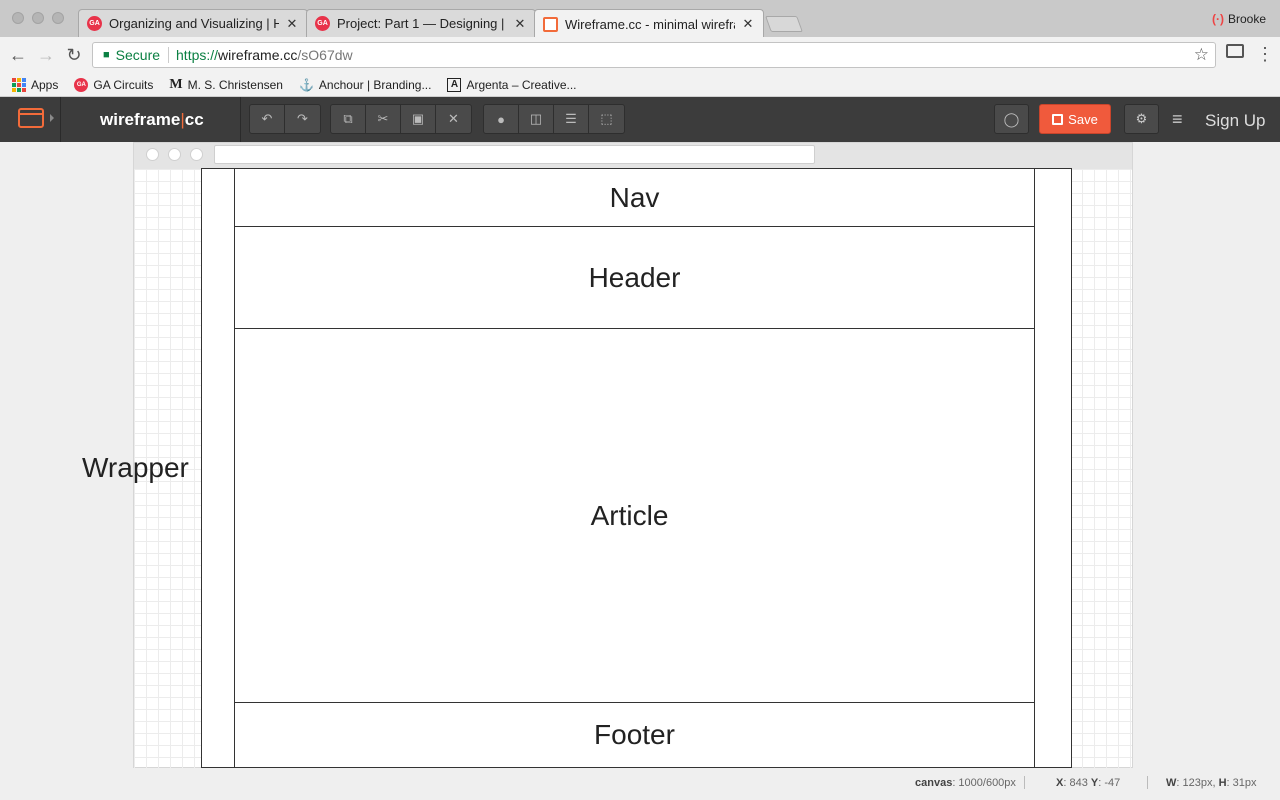  What do you see at coordinates (45, 84) in the screenshot?
I see `bookmark-label: Apps` at bounding box center [45, 84].